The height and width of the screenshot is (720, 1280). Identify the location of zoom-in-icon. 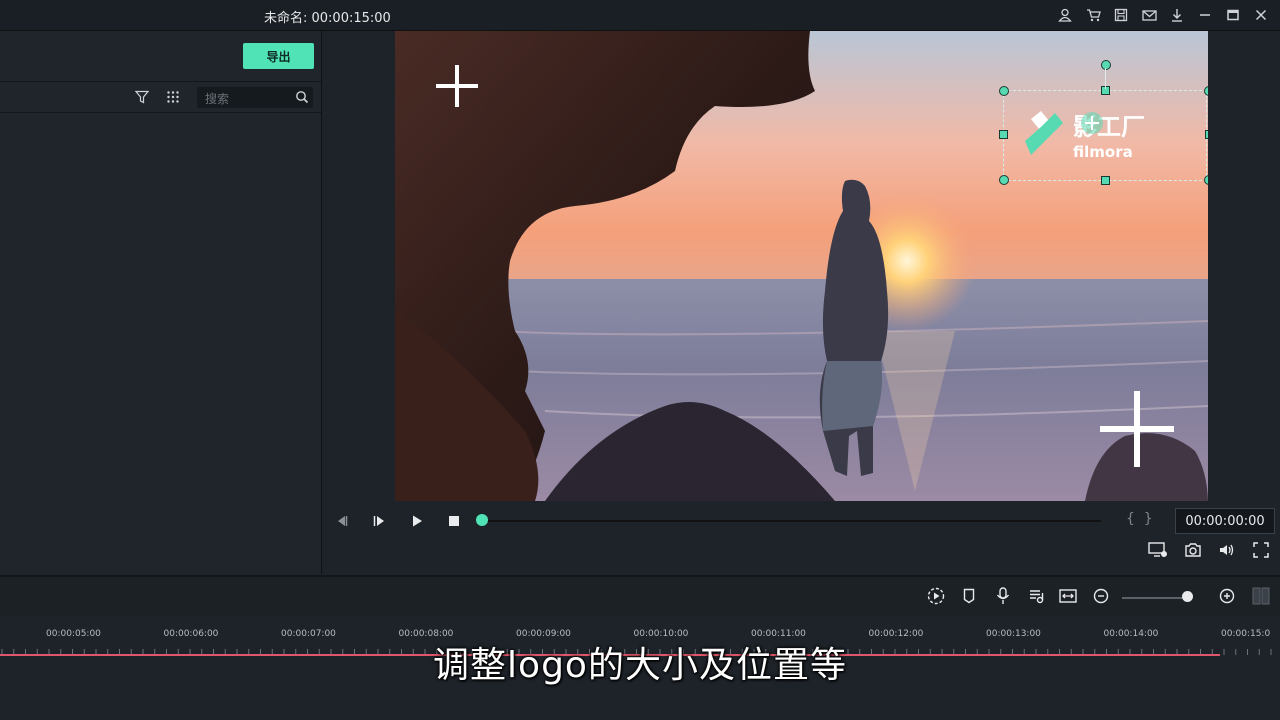
(1227, 596).